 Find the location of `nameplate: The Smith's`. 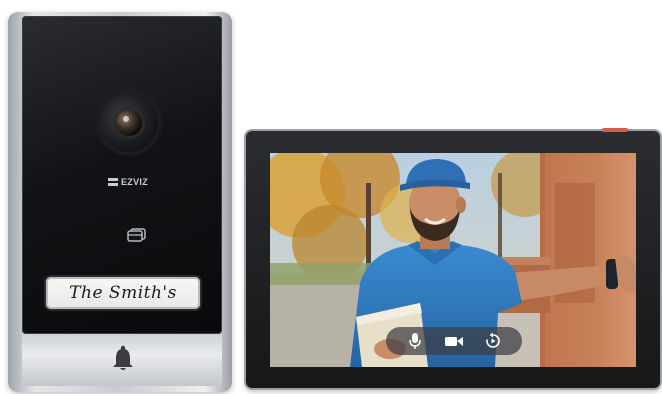

nameplate: The Smith's is located at coordinates (123, 293).